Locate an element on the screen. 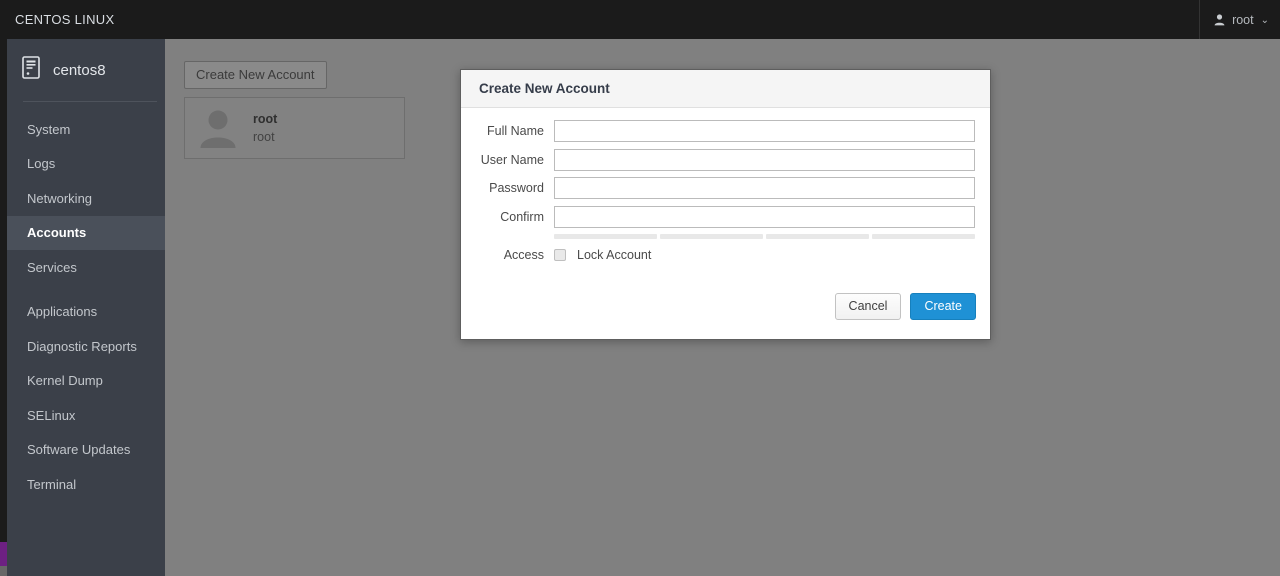  brand-title: CENTOS LINUX is located at coordinates (65, 19).